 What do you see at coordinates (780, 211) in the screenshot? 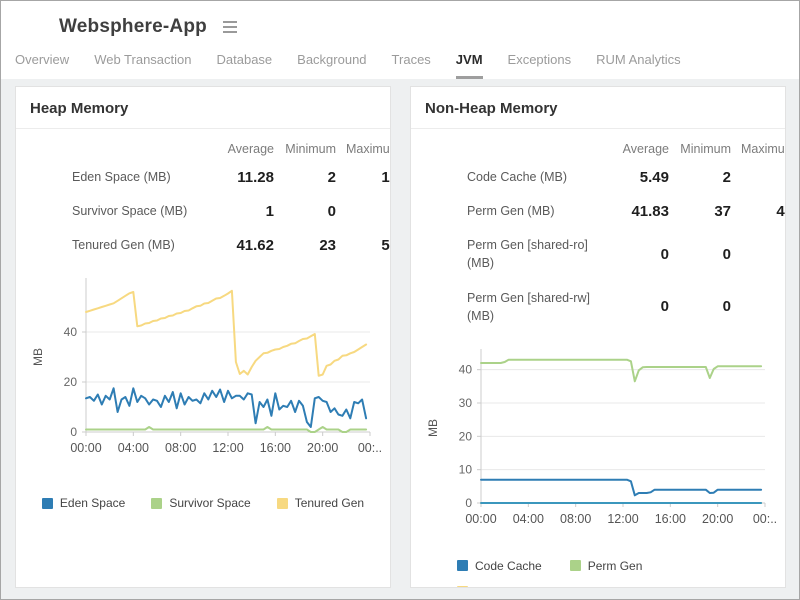
I see `metric-maximum: 43` at bounding box center [780, 211].